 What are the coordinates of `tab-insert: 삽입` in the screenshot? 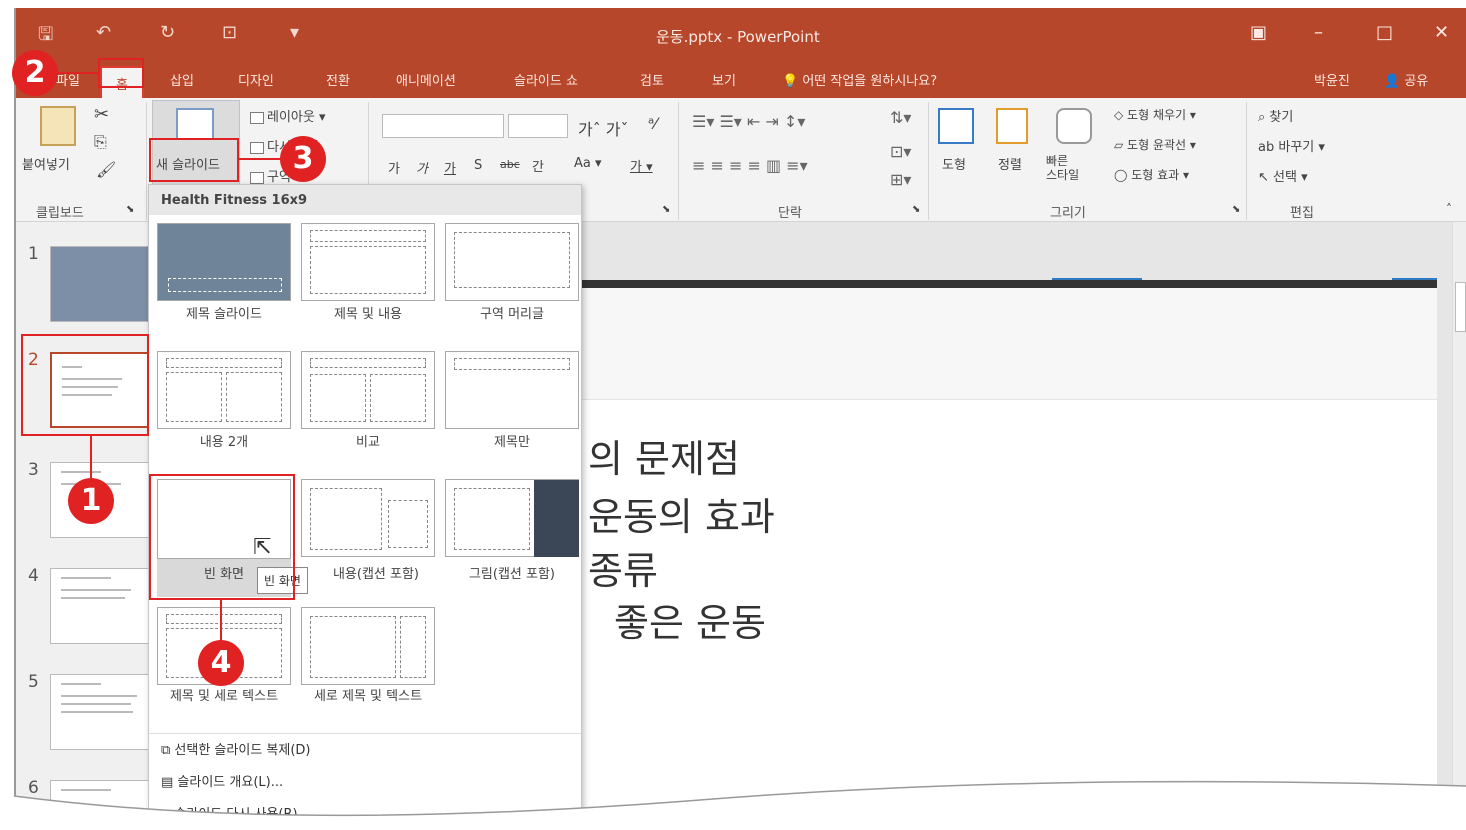 It's located at (182, 79).